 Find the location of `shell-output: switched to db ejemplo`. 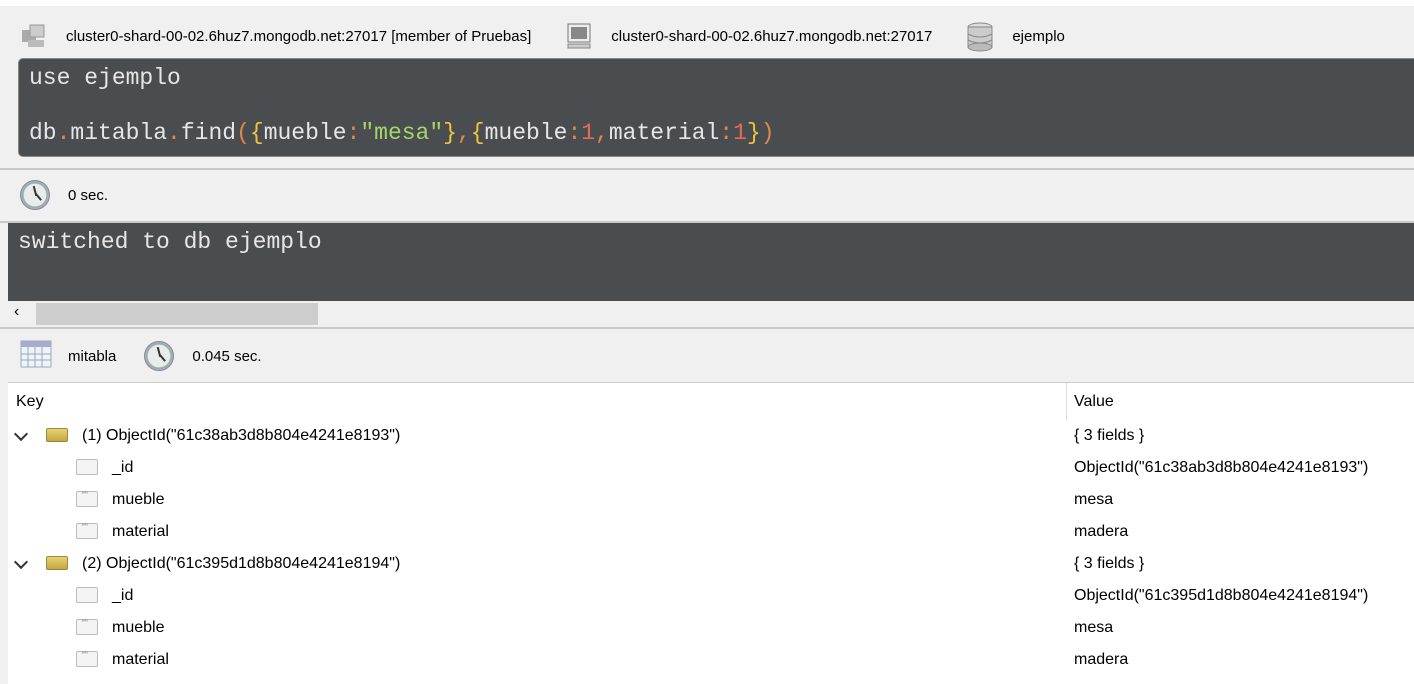

shell-output: switched to db ejemplo is located at coordinates (711, 262).